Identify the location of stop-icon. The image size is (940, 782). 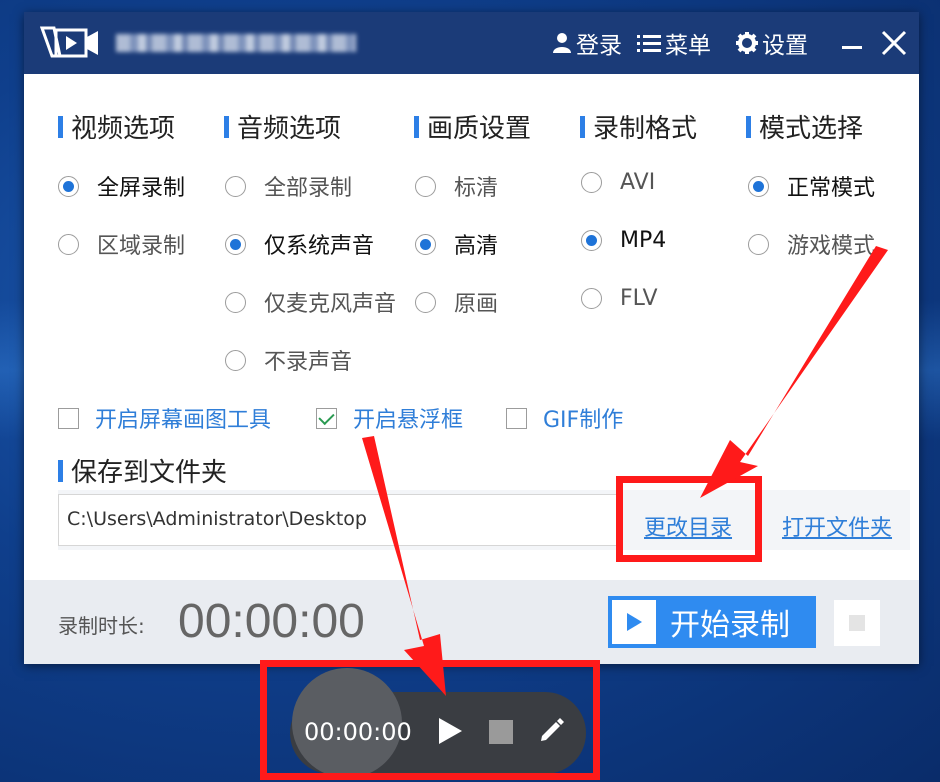
(857, 623).